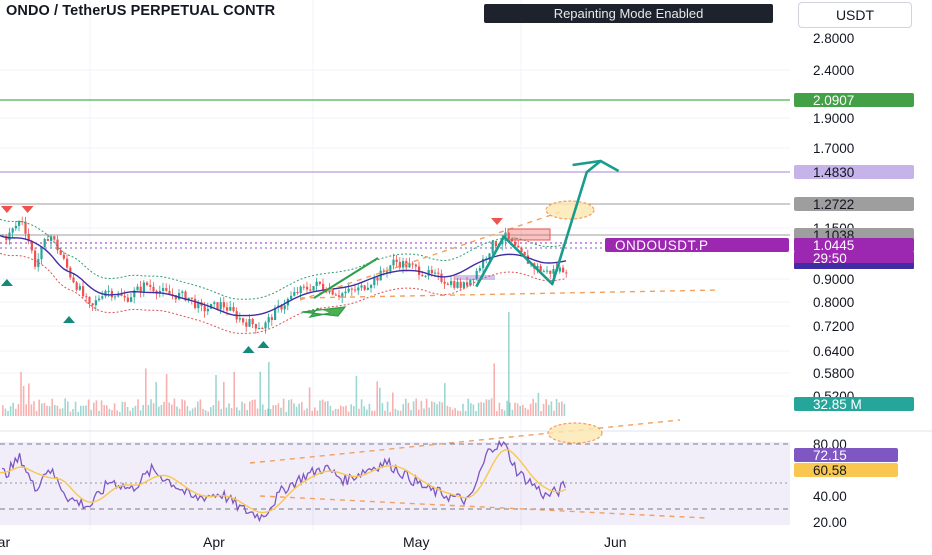  Describe the element at coordinates (833, 279) in the screenshot. I see `price-axis-label: 0.9000` at that location.